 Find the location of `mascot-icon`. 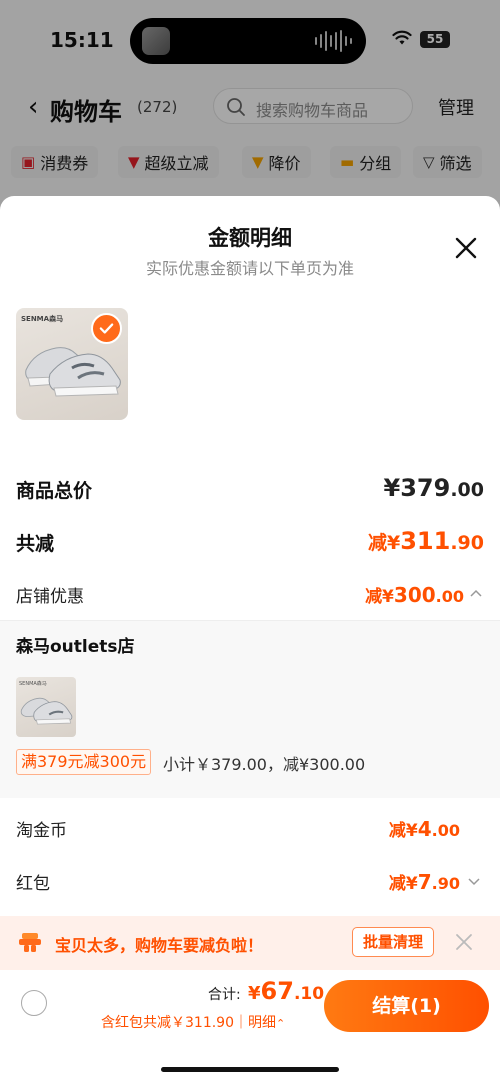

mascot-icon is located at coordinates (30, 942).